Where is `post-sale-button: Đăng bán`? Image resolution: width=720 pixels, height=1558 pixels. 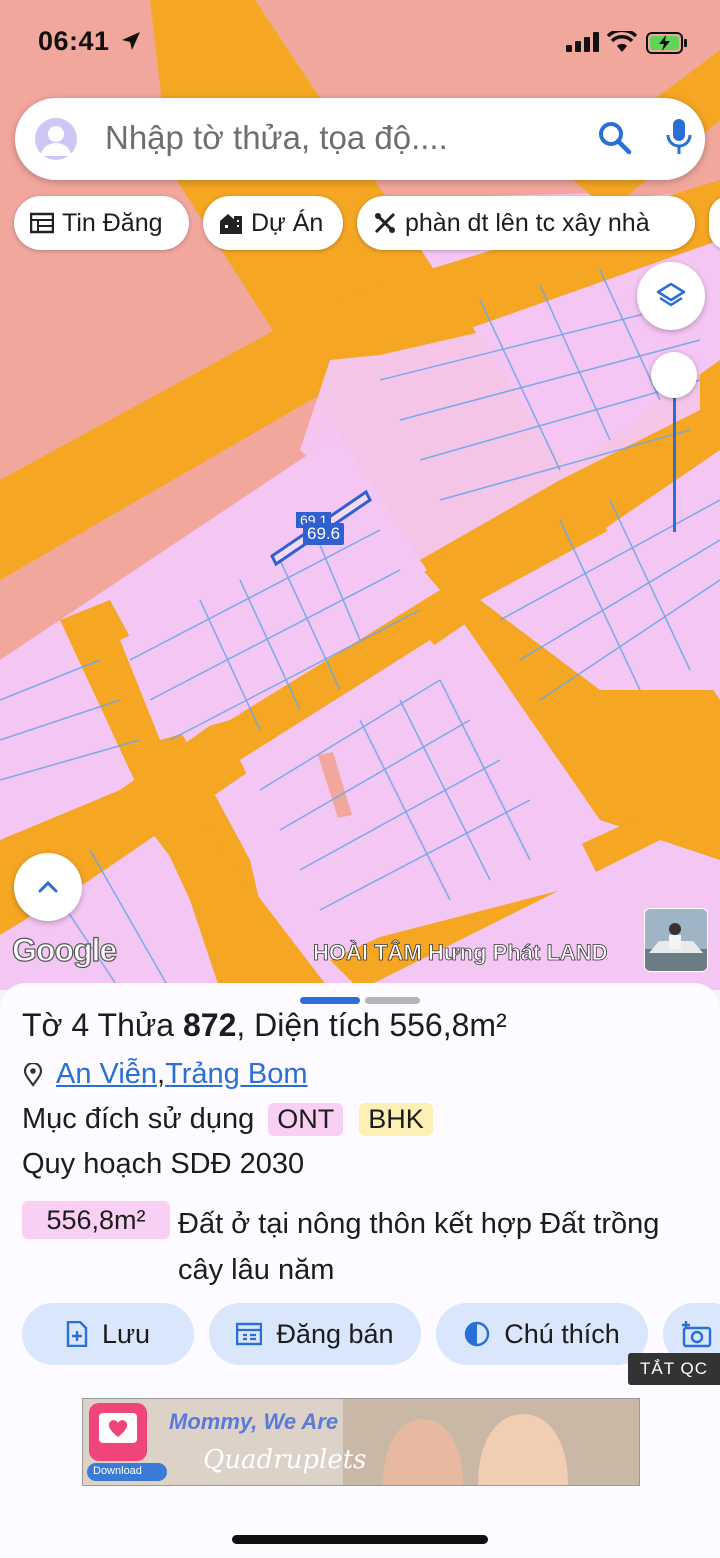 post-sale-button: Đăng bán is located at coordinates (315, 1334).